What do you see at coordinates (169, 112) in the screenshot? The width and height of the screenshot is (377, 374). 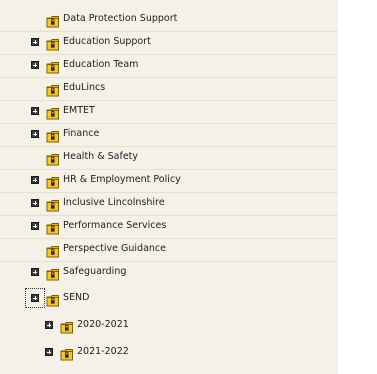 I see `tree-item: EMTET` at bounding box center [169, 112].